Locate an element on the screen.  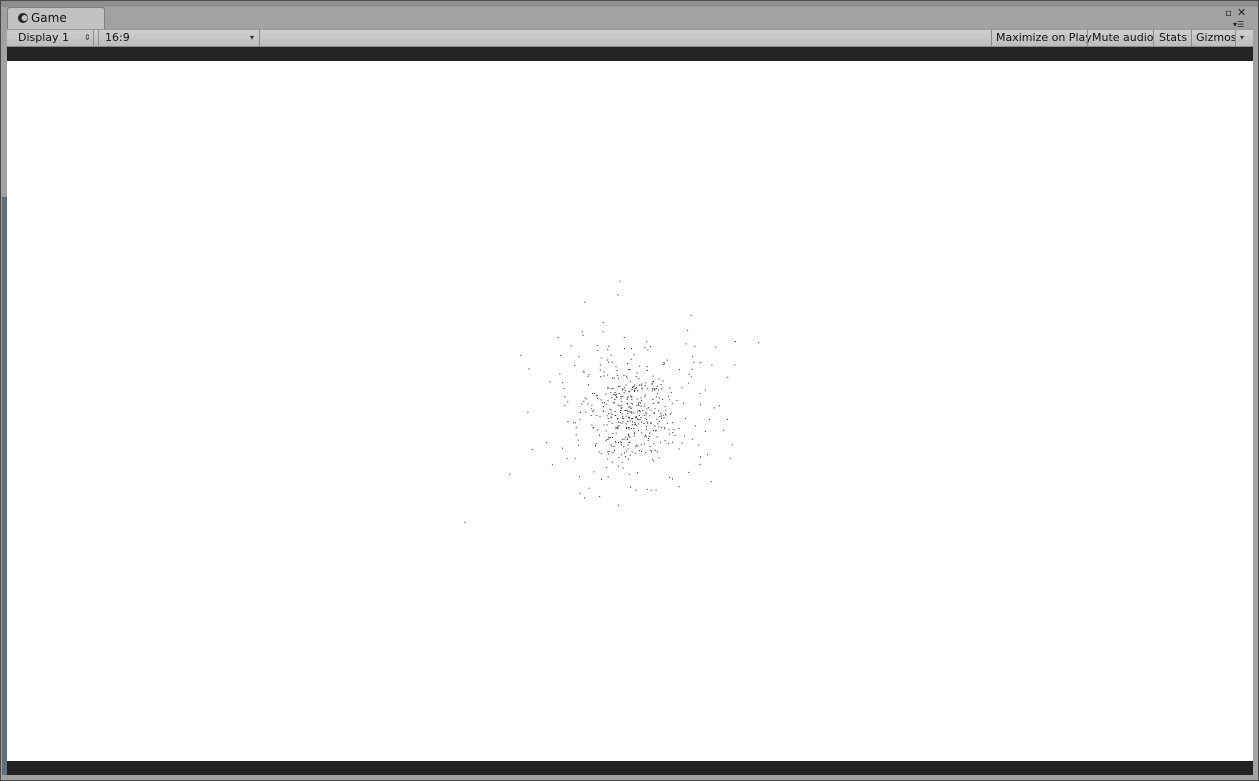
gizmos-toggle: Gizmos is located at coordinates (1214, 38).